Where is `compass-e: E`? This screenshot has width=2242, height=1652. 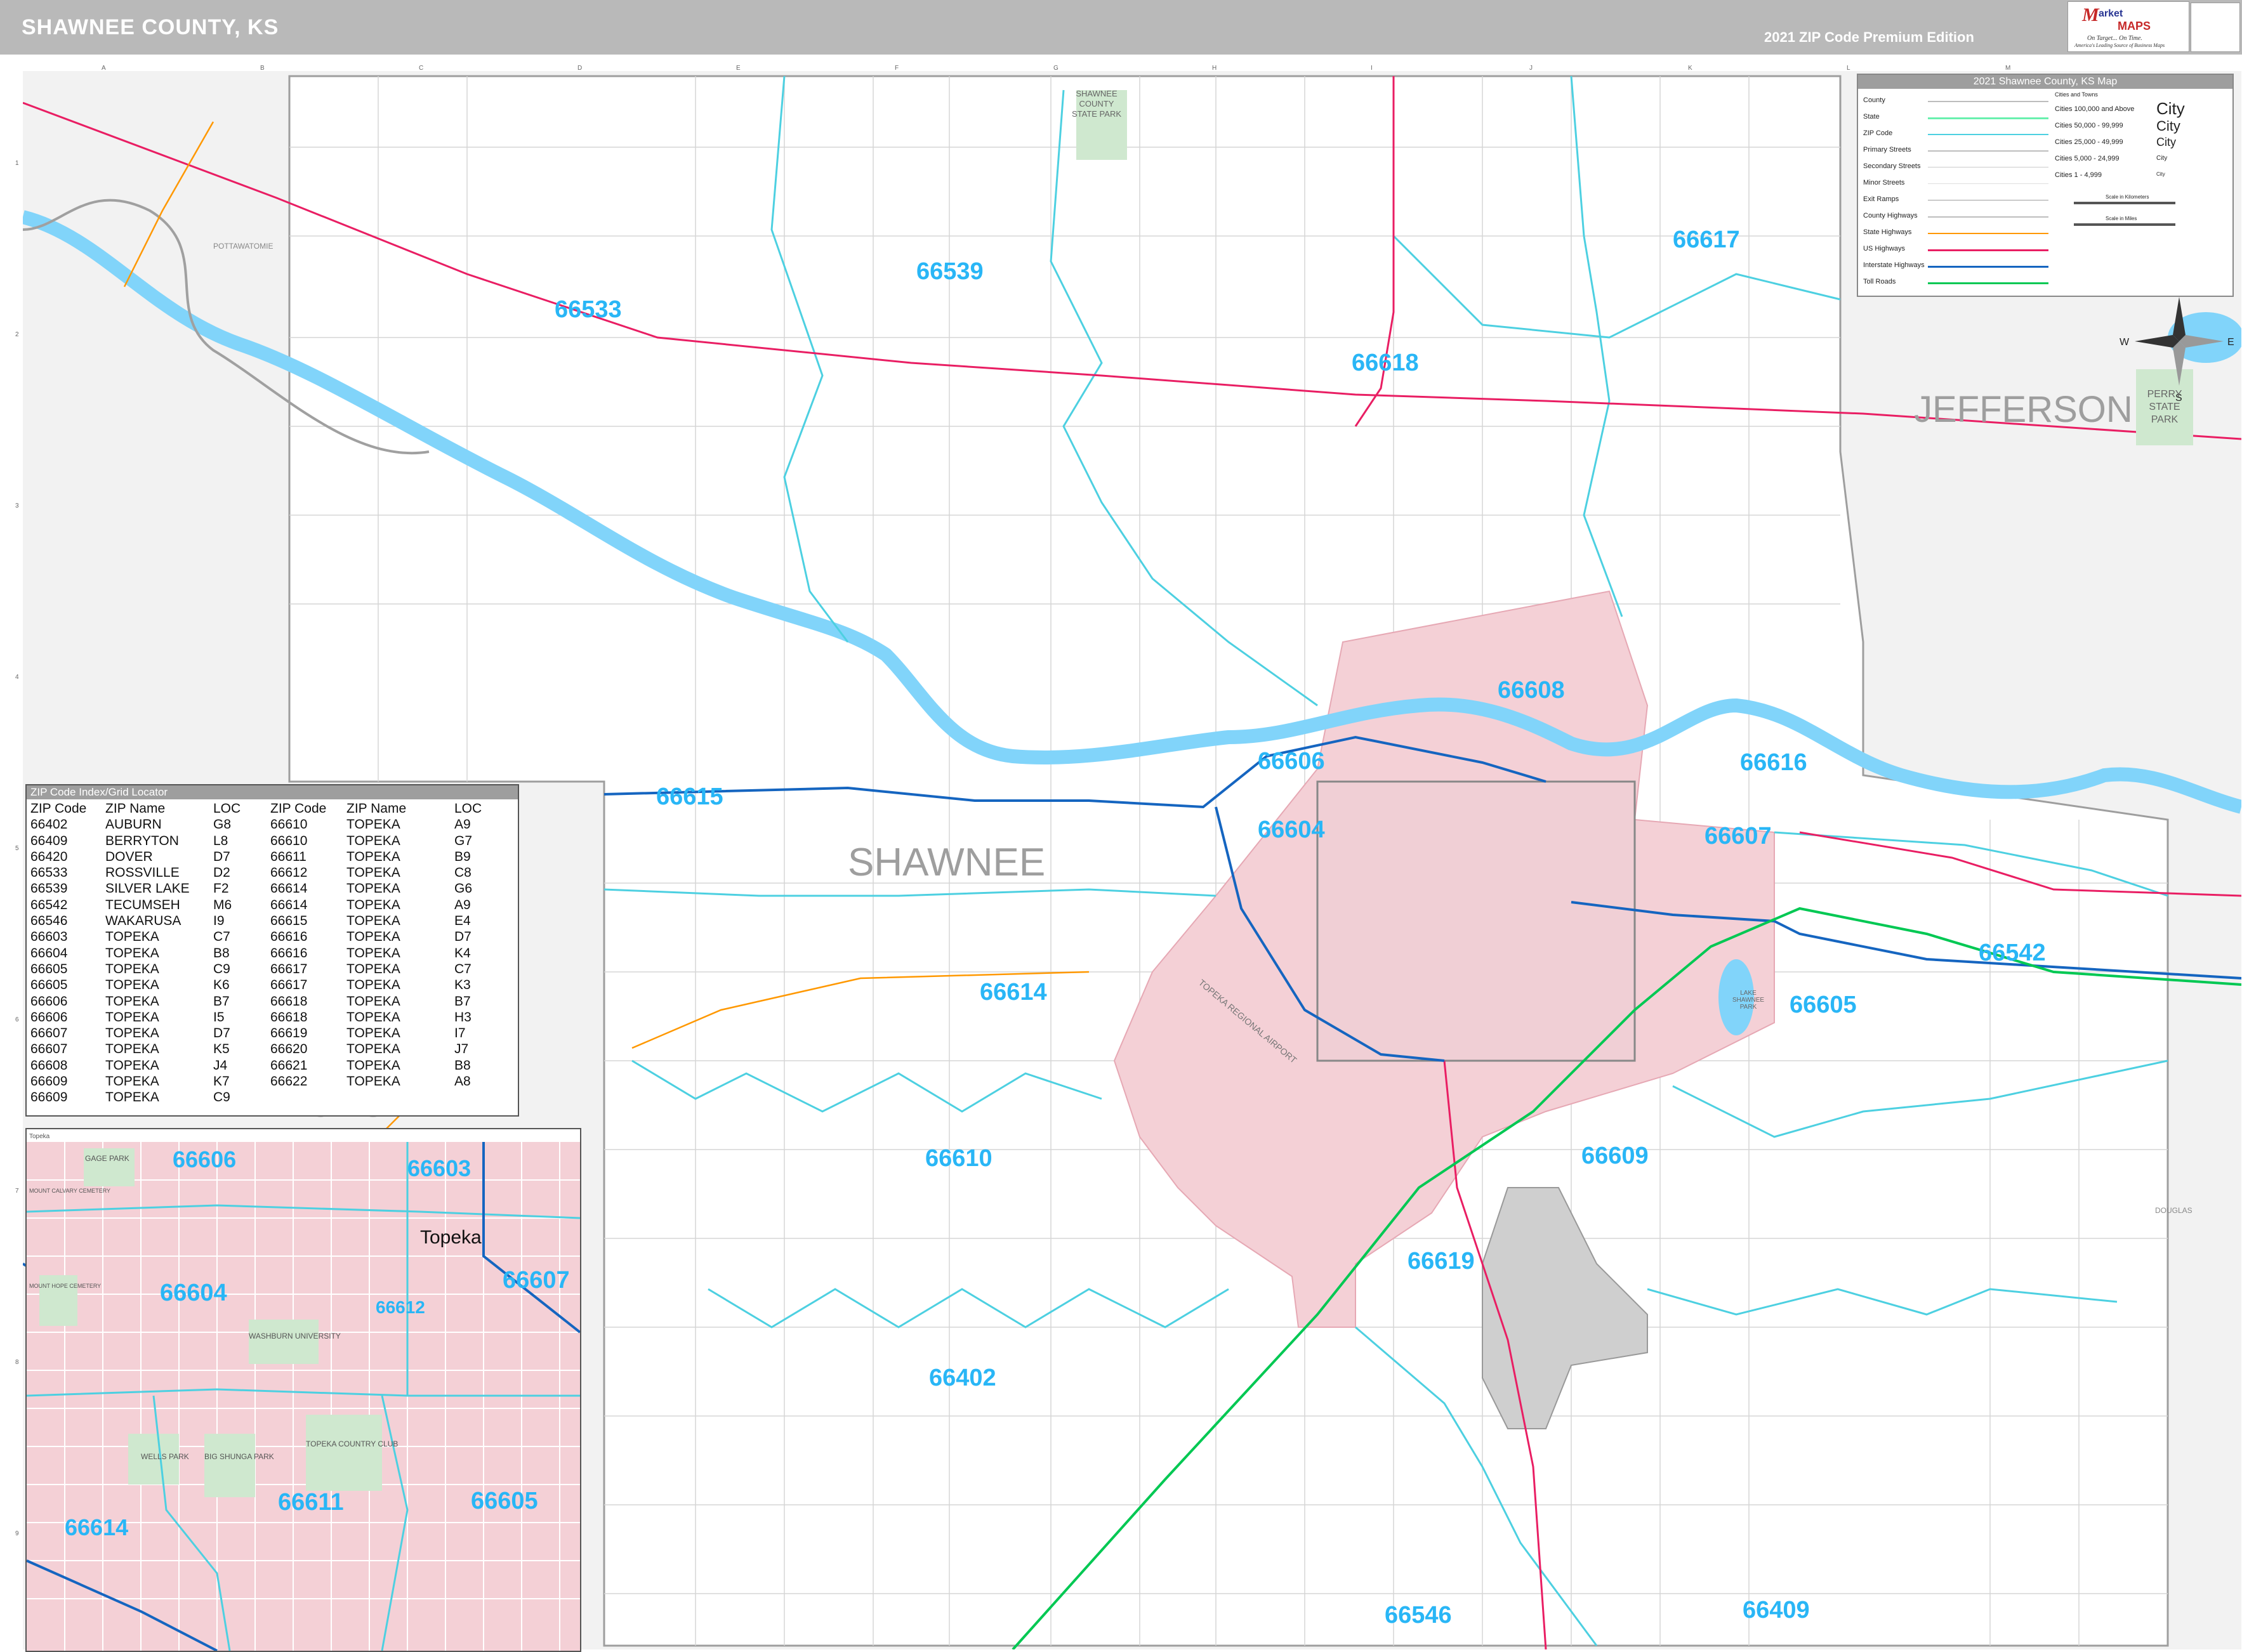
compass-e: E is located at coordinates (2230, 342).